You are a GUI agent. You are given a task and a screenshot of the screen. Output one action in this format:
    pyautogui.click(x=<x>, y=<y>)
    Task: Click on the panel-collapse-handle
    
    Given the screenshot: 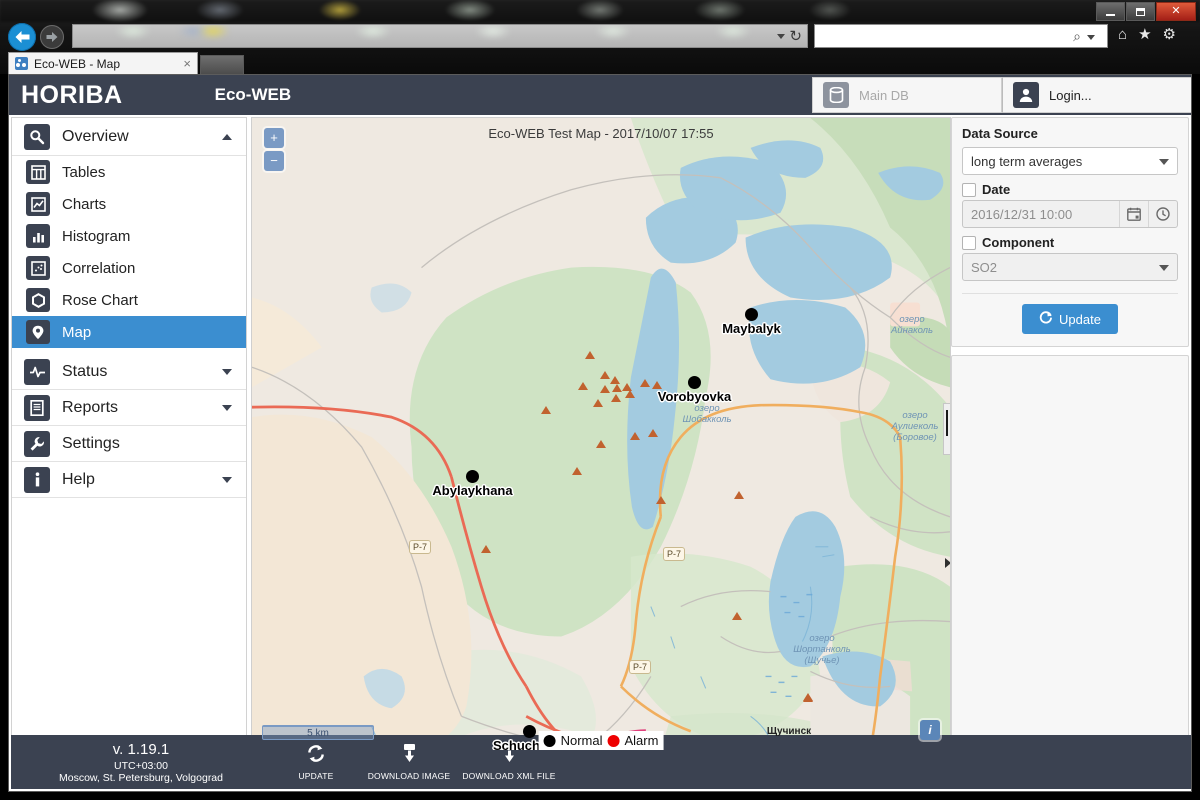 What is the action you would take?
    pyautogui.click(x=946, y=429)
    